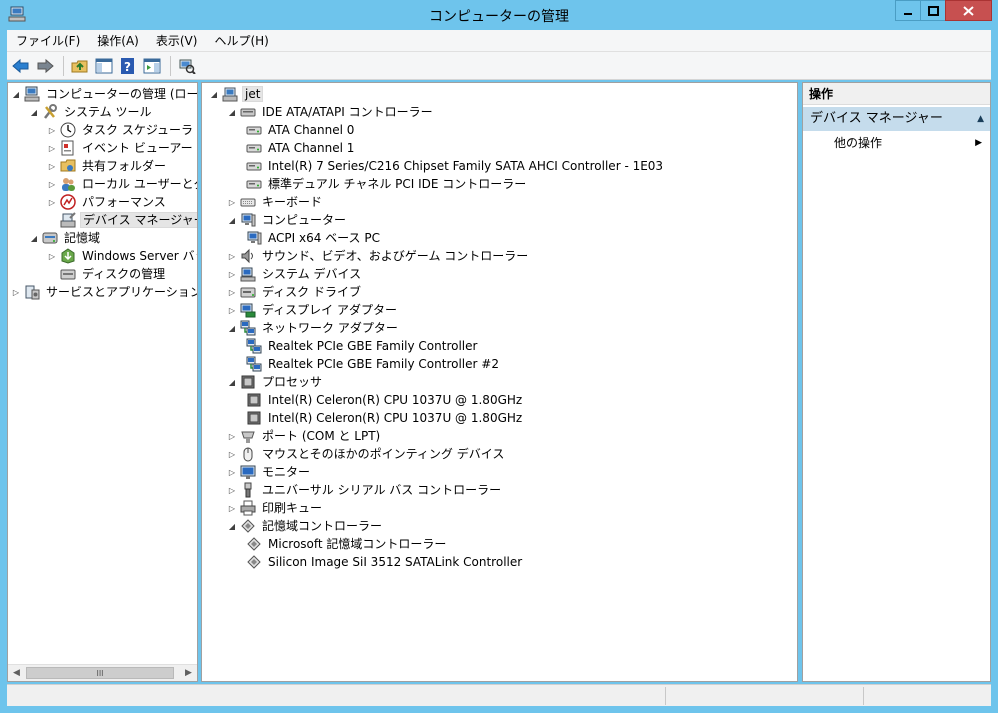 This screenshot has height=713, width=998. I want to click on device-item: Realtek PCIe GBE Family Controller #2, so click(373, 364).